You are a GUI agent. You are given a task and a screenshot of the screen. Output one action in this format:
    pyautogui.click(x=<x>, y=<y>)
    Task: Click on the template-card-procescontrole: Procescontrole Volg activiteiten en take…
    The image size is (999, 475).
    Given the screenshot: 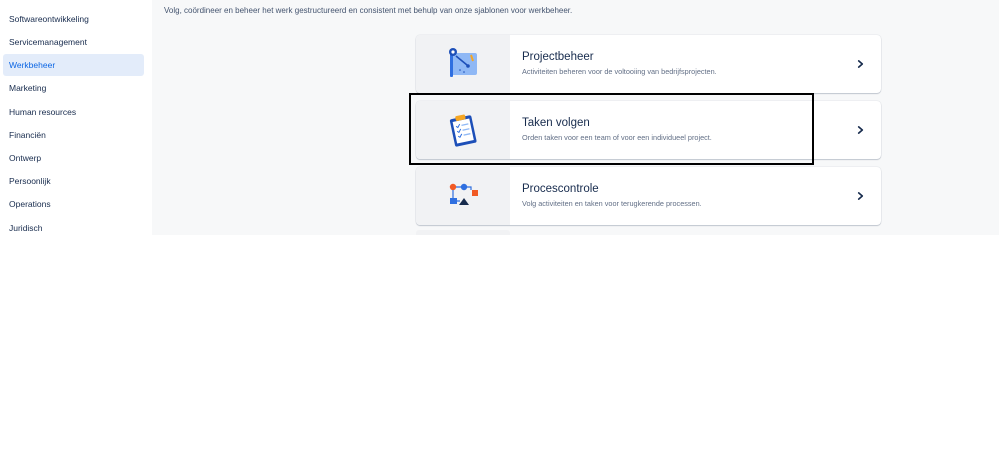 What is the action you would take?
    pyautogui.click(x=648, y=196)
    